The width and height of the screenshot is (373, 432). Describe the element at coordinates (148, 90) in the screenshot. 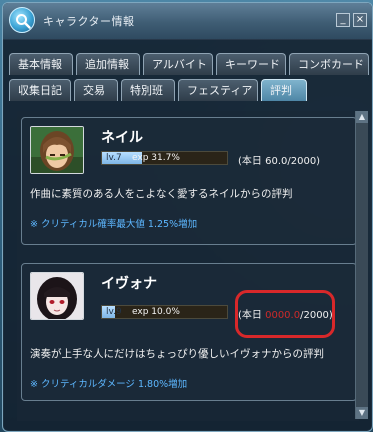

I see `tab-special-team: 特別班` at that location.